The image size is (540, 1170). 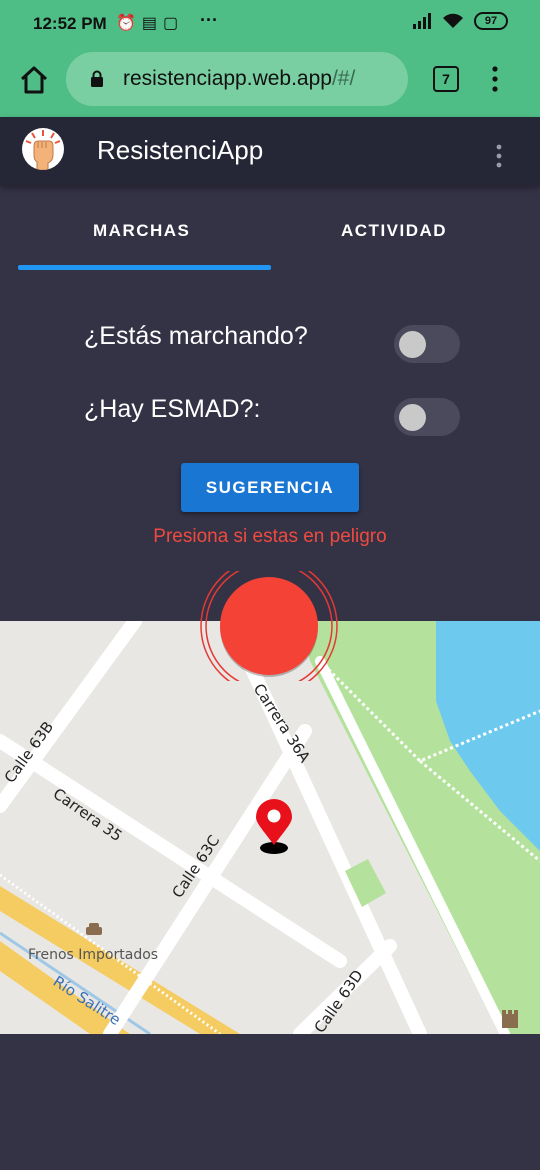 I want to click on marching-label: ¿Estás marchando?, so click(x=196, y=336).